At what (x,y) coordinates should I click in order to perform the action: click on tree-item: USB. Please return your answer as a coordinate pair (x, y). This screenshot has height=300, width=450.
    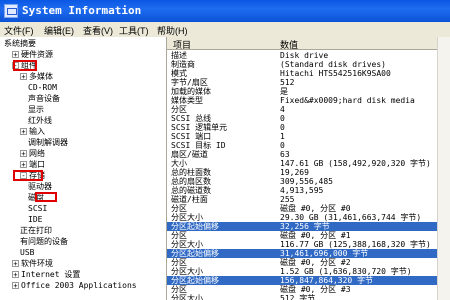
    Looking at the image, I should click on (27, 252).